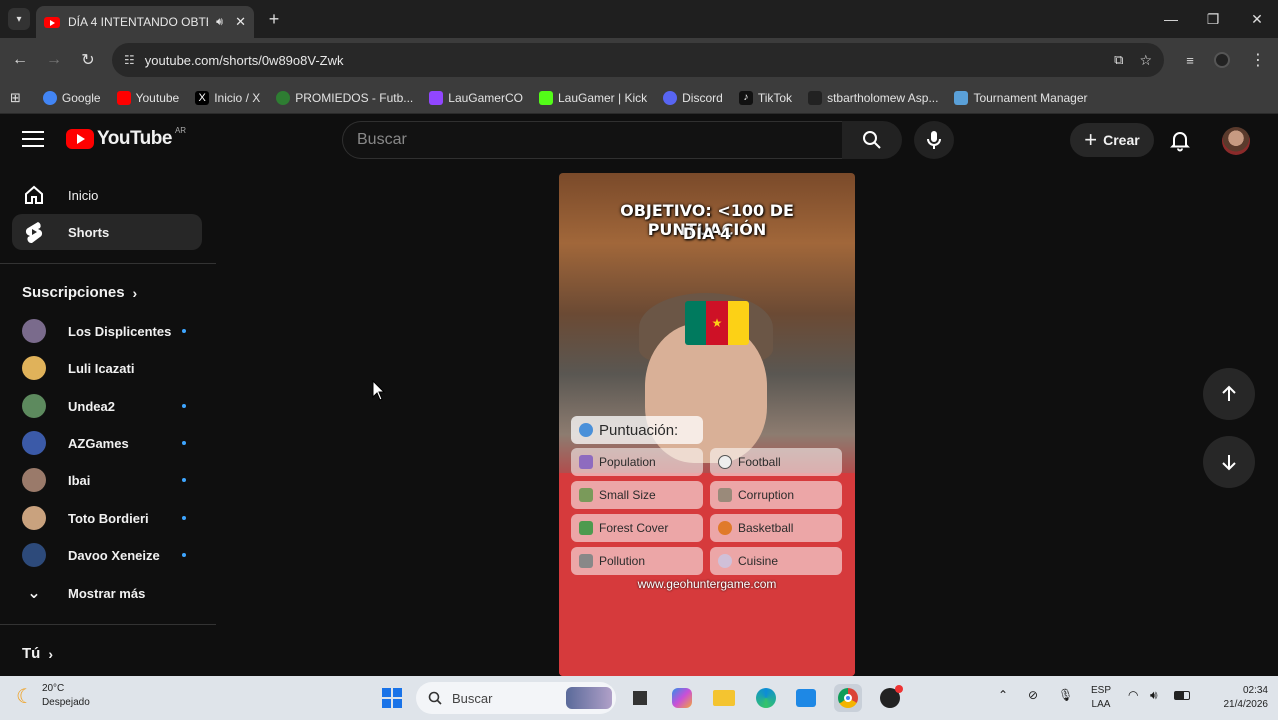  What do you see at coordinates (1154, 695) in the screenshot?
I see `volume-icon: 🔊︎` at bounding box center [1154, 695].